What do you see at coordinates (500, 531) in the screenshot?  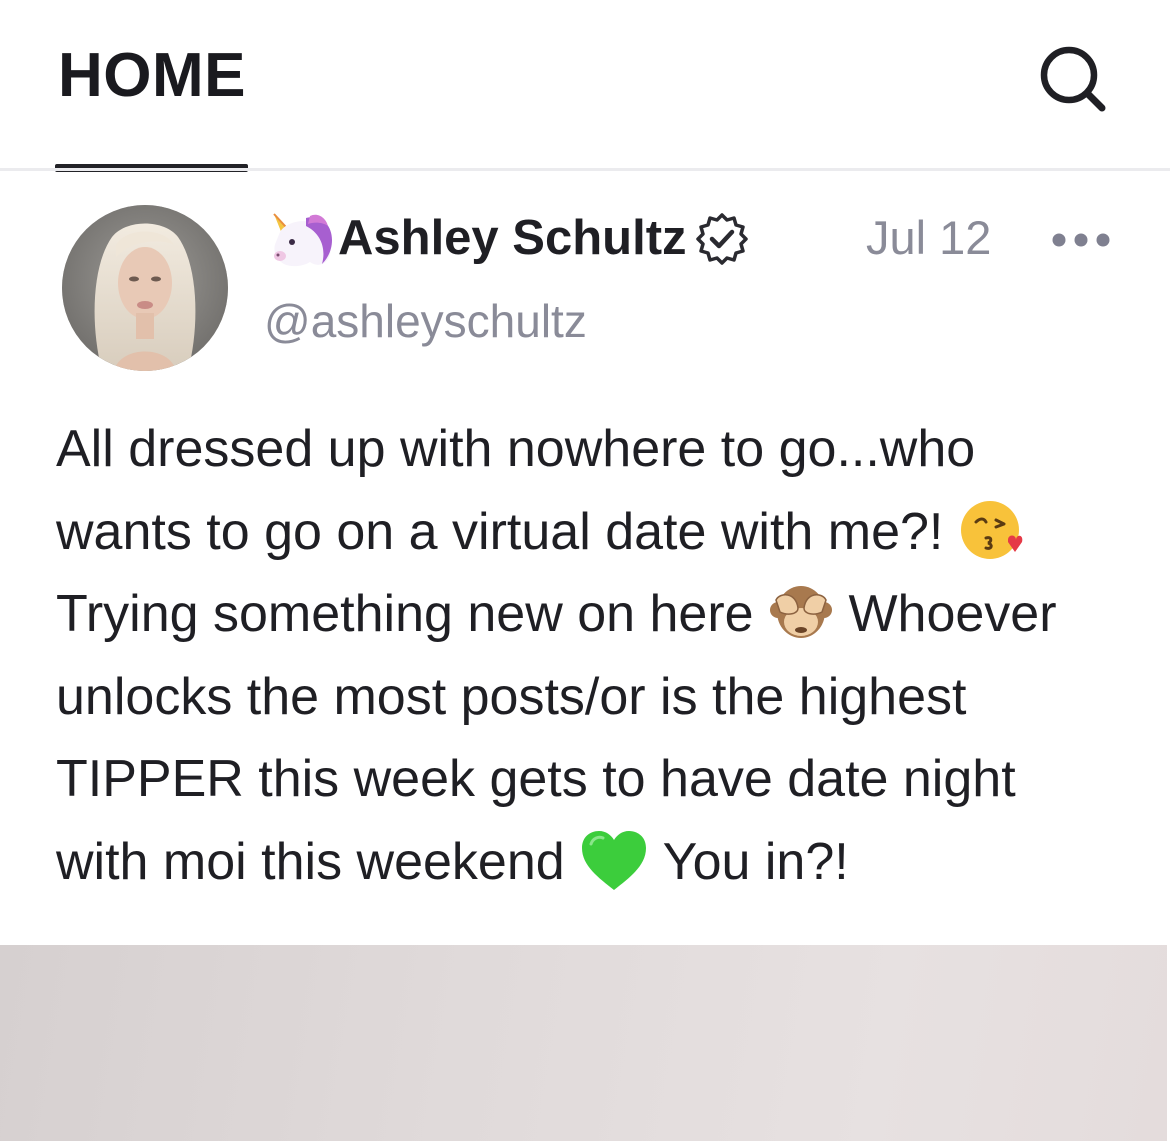 I see `post-text-segment: wants to go on a virtual date with me?!` at bounding box center [500, 531].